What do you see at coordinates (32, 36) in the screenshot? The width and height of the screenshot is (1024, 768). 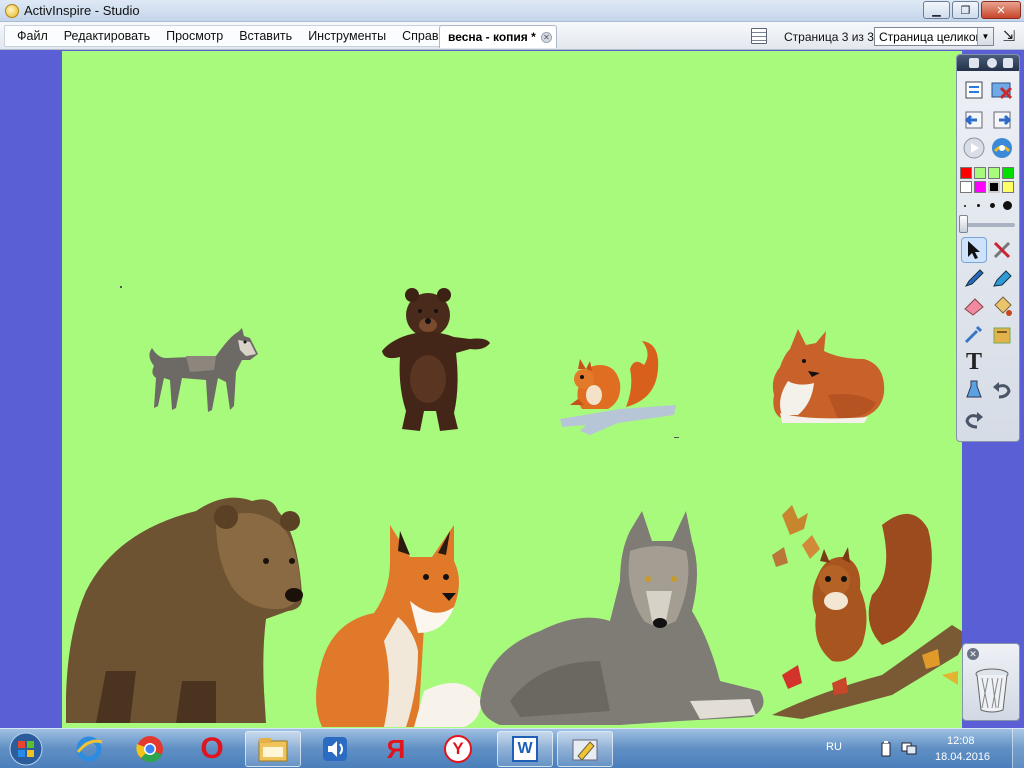 I see `menu-file: Файл` at bounding box center [32, 36].